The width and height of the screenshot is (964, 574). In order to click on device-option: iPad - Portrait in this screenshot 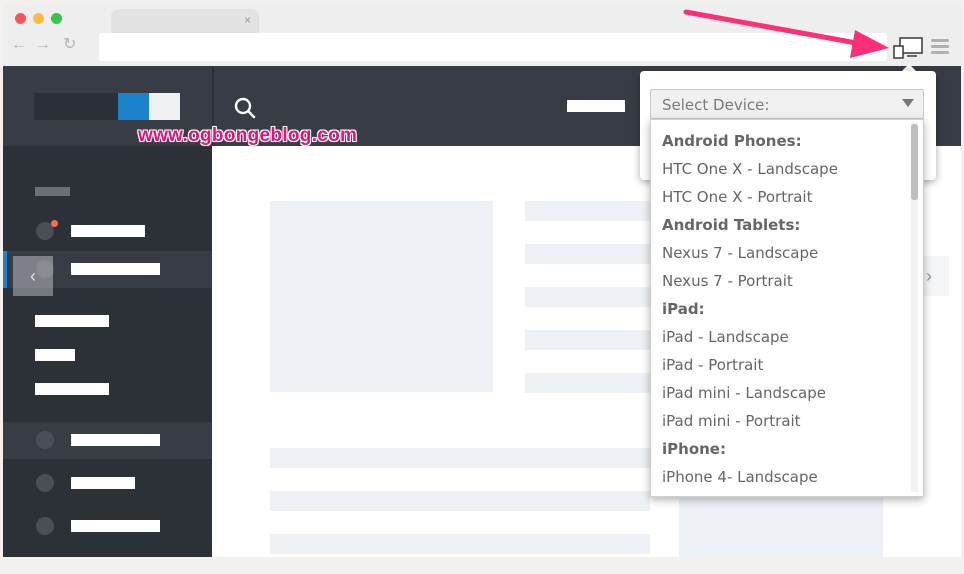, I will do `click(712, 365)`.